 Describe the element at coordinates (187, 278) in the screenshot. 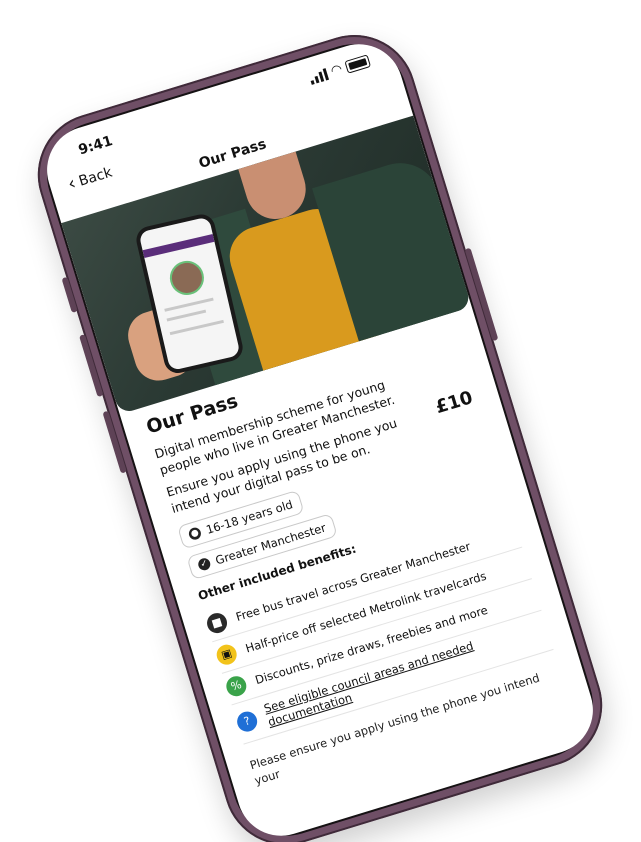

I see `hero-phone-avatar` at that location.